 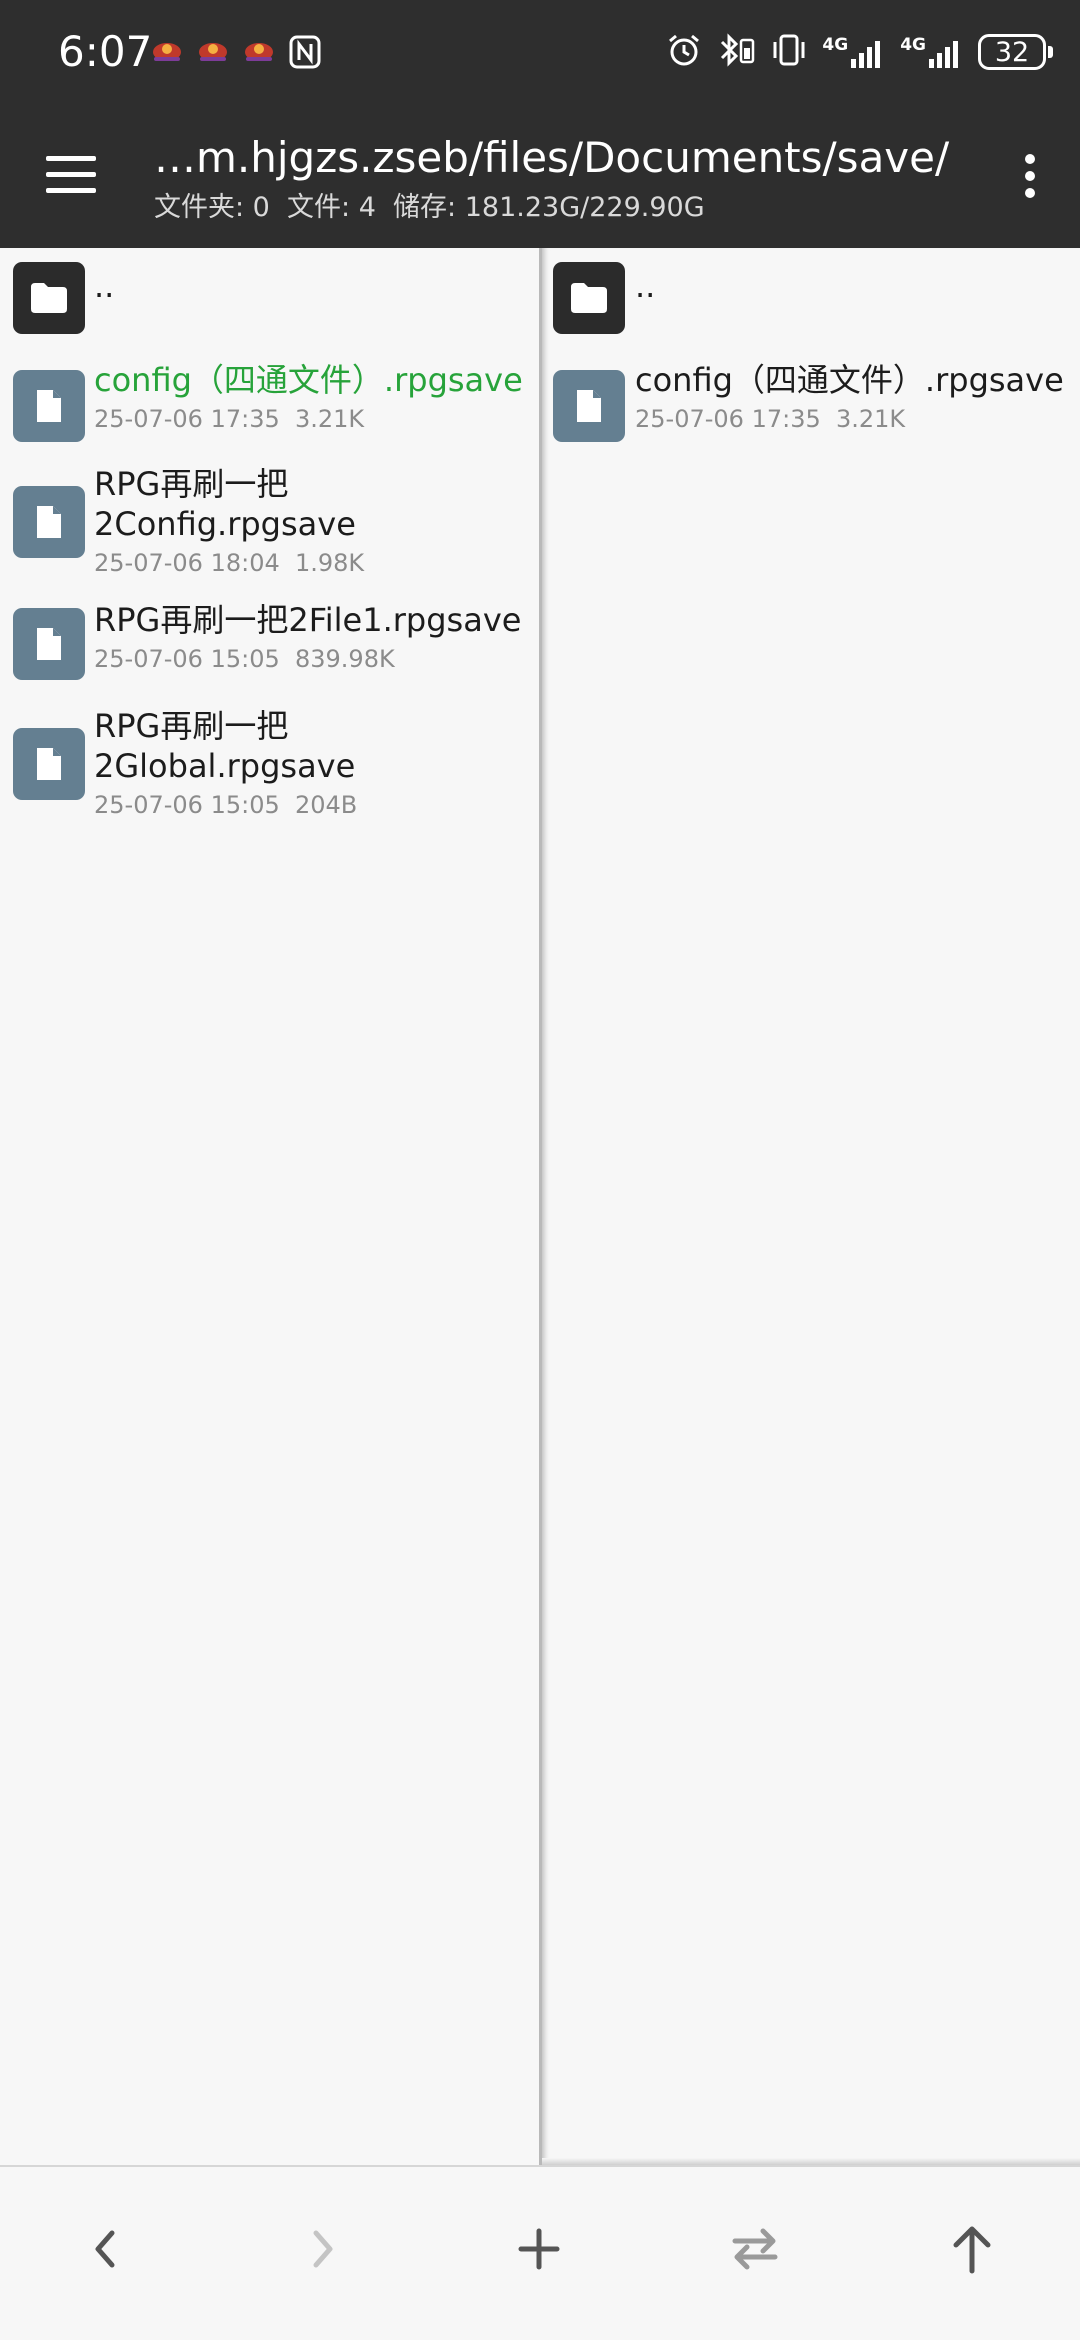 What do you see at coordinates (811, 2161) in the screenshot?
I see `pane-shadow` at bounding box center [811, 2161].